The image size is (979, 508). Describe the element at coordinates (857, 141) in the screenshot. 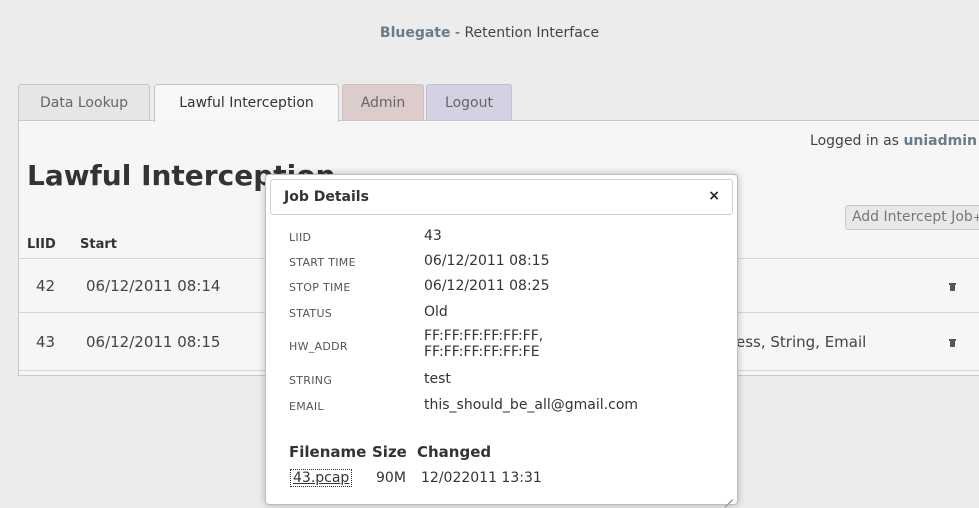

I see `login-prefix: Logged in as` at that location.